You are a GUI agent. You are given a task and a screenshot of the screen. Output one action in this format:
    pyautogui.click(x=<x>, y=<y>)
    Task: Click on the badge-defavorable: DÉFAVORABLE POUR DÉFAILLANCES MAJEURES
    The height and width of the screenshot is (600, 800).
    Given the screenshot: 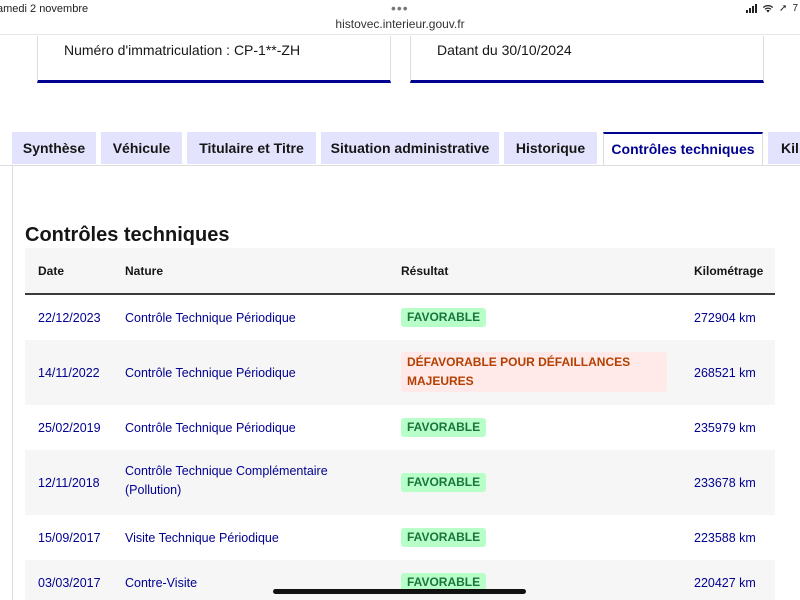 What is the action you would take?
    pyautogui.click(x=534, y=372)
    